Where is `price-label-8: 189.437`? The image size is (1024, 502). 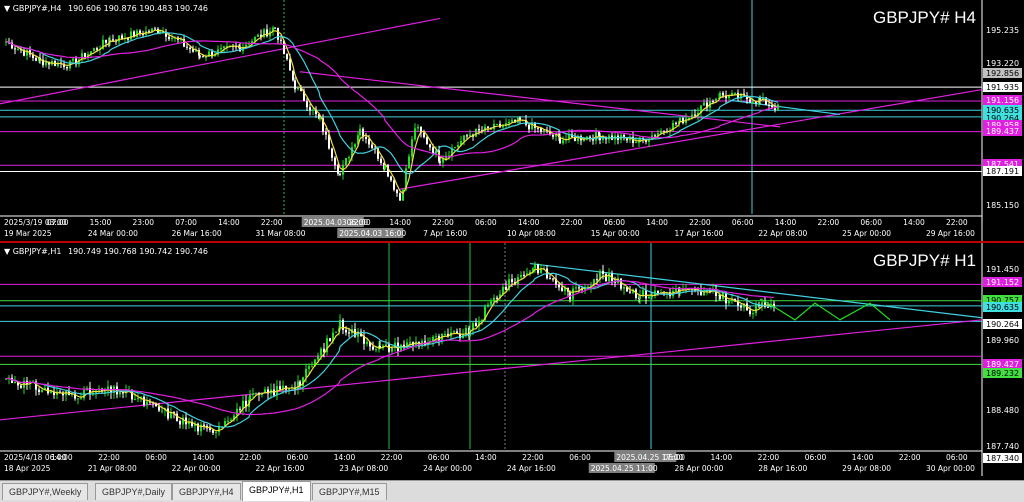 price-label-8: 189.437 is located at coordinates (1002, 131).